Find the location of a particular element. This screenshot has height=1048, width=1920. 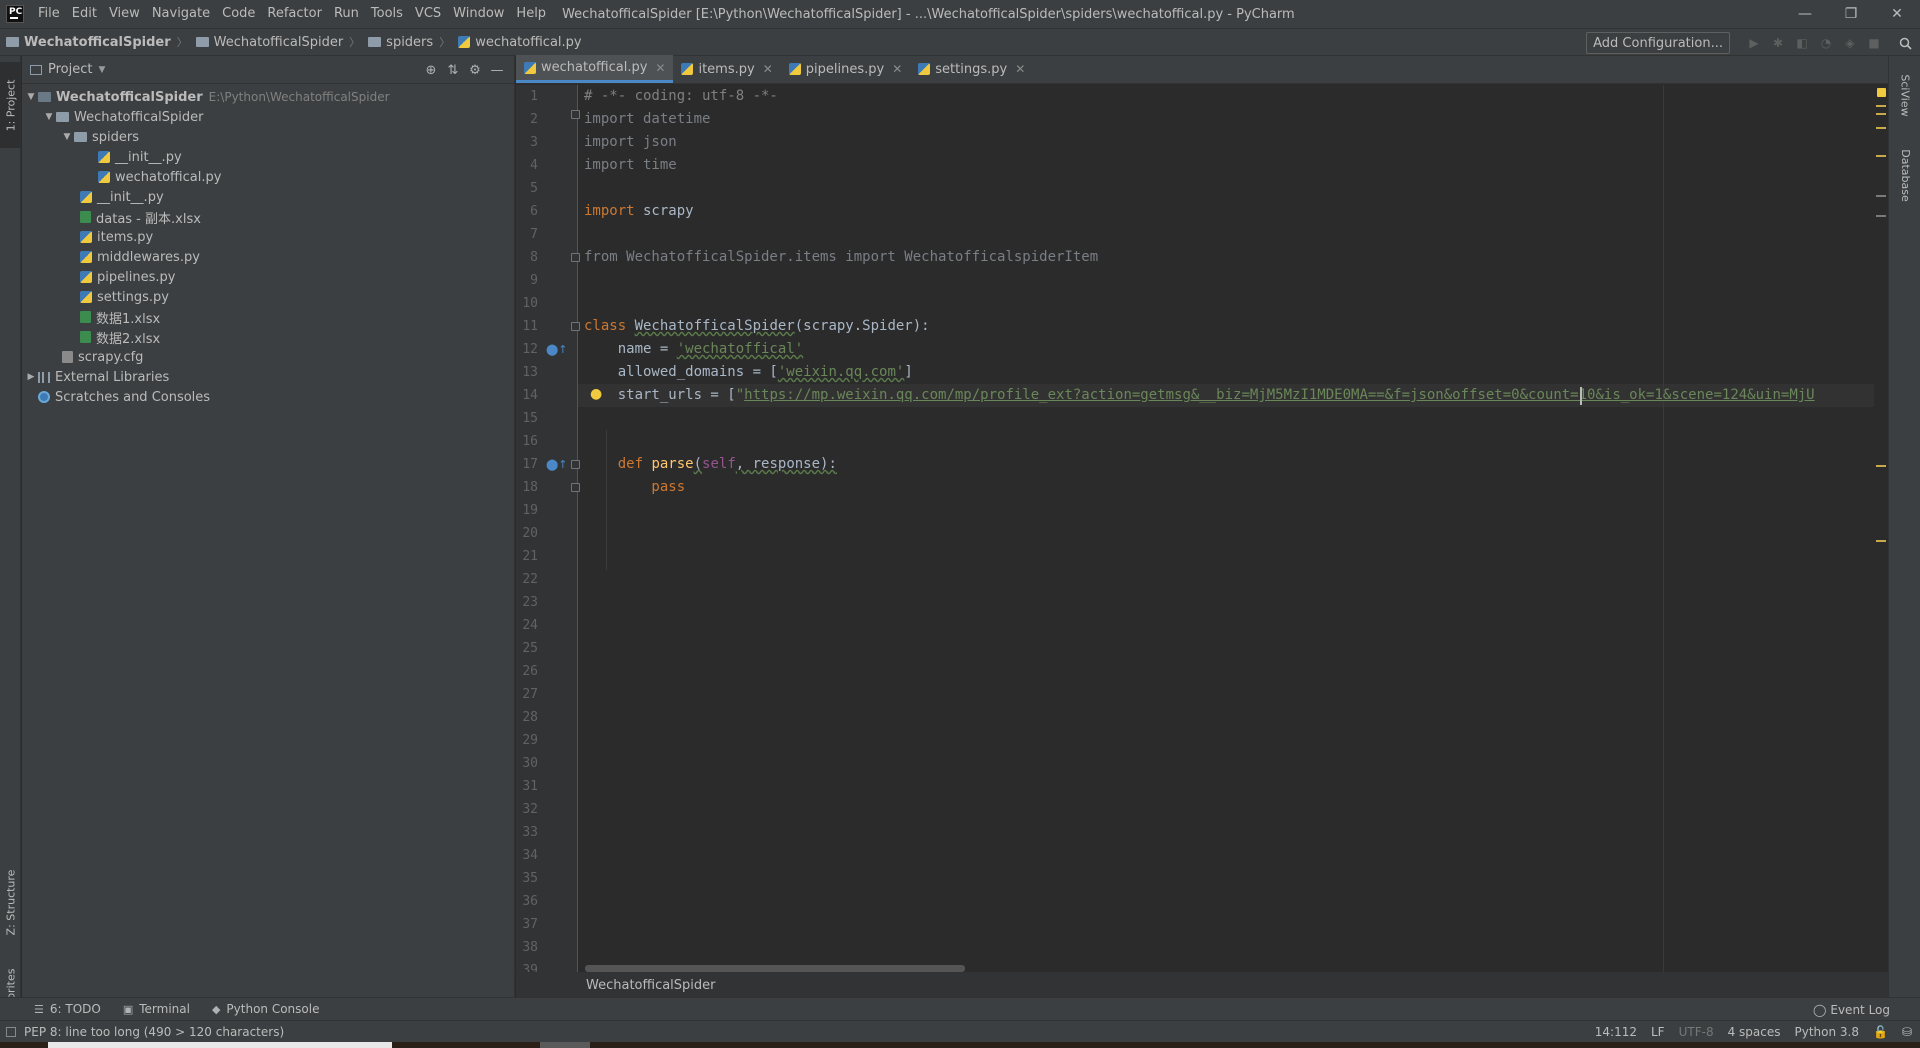

tab-settings: settings.py ✕ is located at coordinates (971, 69).